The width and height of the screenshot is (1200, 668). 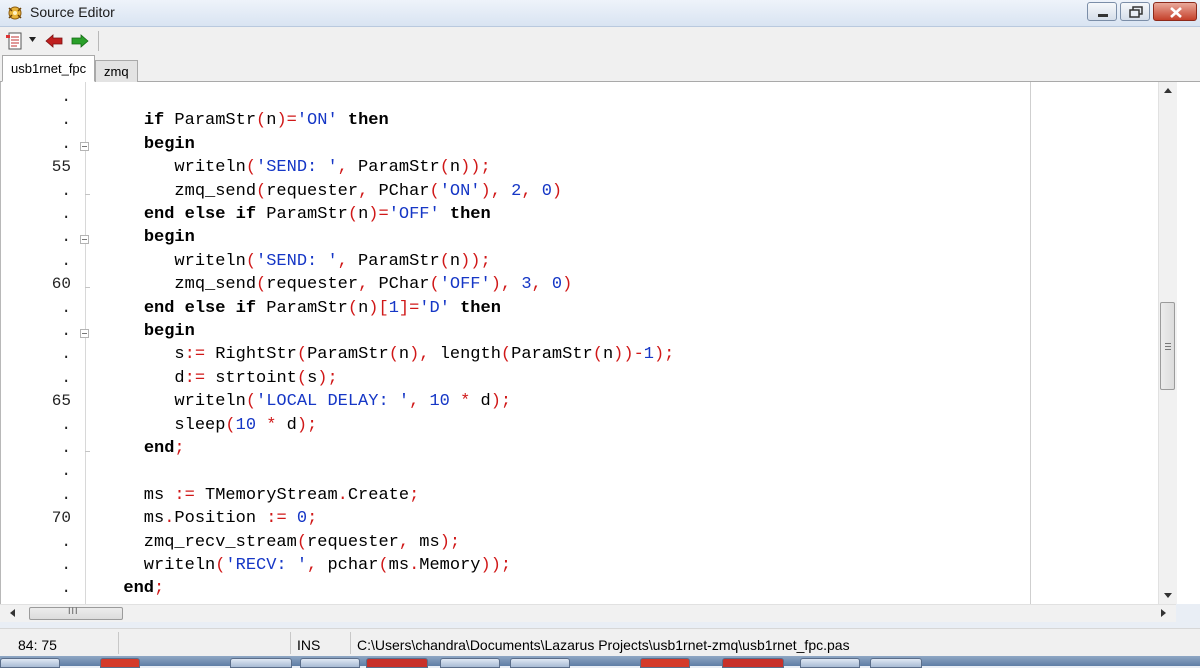 What do you see at coordinates (1103, 15) in the screenshot?
I see `minimize-icon` at bounding box center [1103, 15].